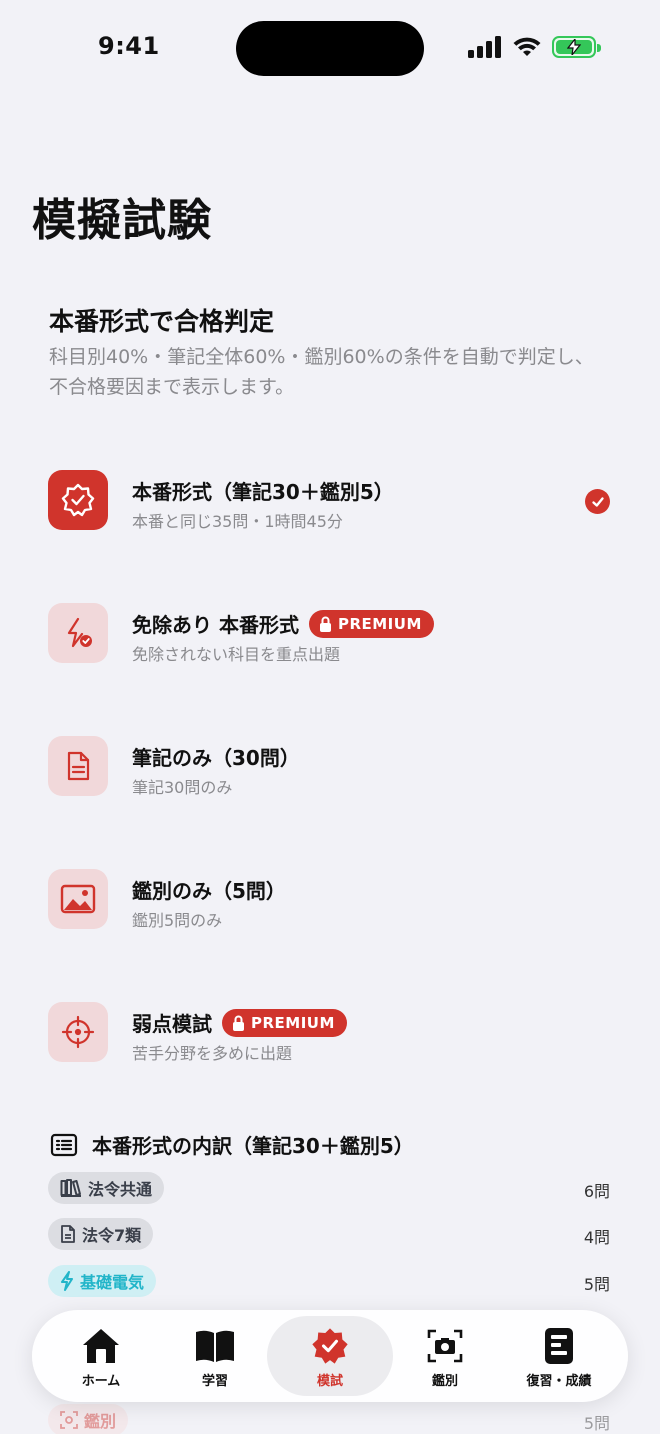 The image size is (660, 1434). Describe the element at coordinates (106, 1188) in the screenshot. I see `subject-chip: 法令共通` at that location.